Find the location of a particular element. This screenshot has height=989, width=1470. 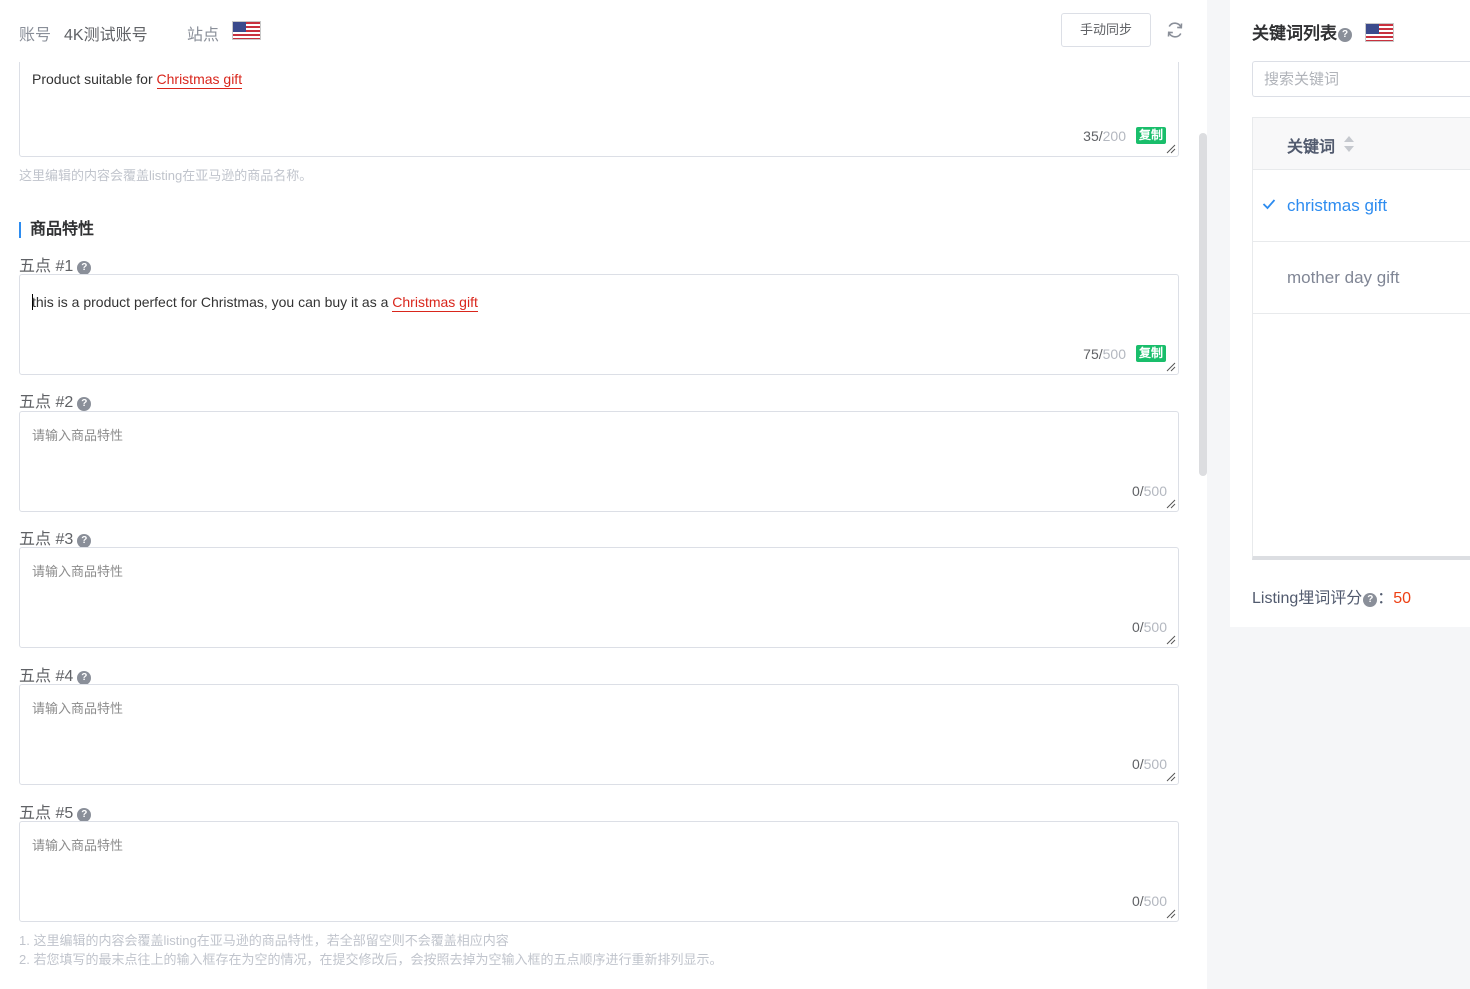

account-label: 账号 is located at coordinates (35, 35).